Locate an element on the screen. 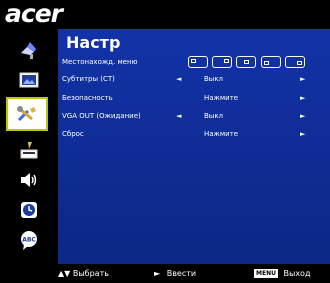  position-top-left-icon is located at coordinates (198, 62).